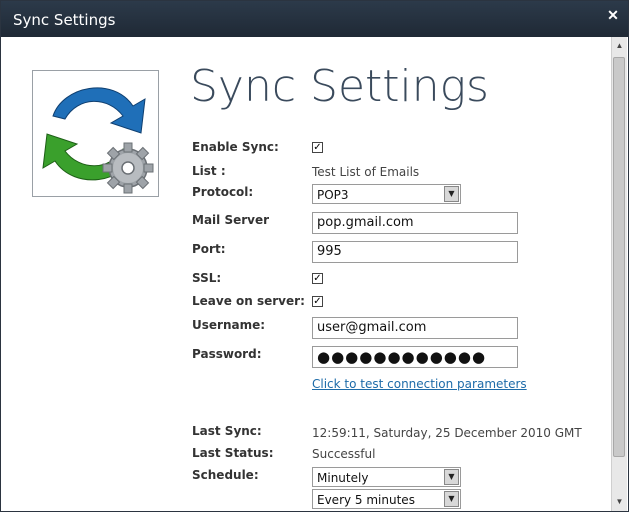 Image resolution: width=629 pixels, height=512 pixels. What do you see at coordinates (415, 252) in the screenshot?
I see `port-input: 995` at bounding box center [415, 252].